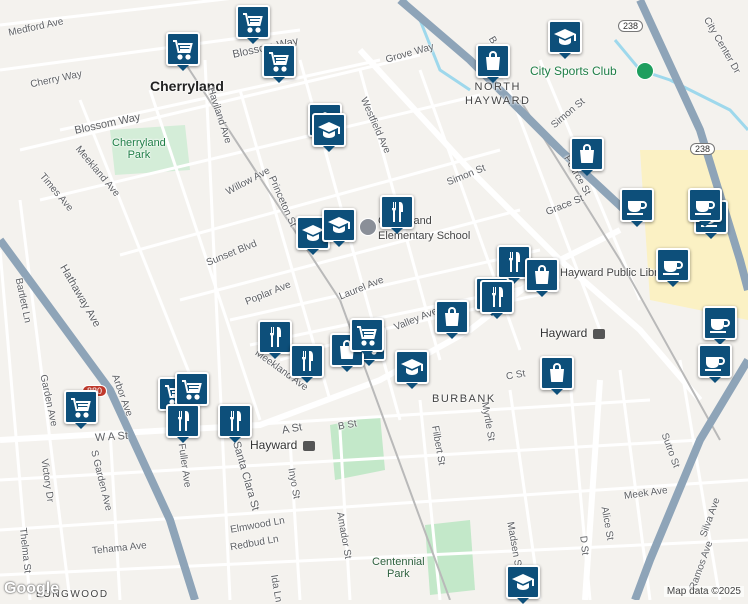  I want to click on street-label: D St, so click(584, 545).